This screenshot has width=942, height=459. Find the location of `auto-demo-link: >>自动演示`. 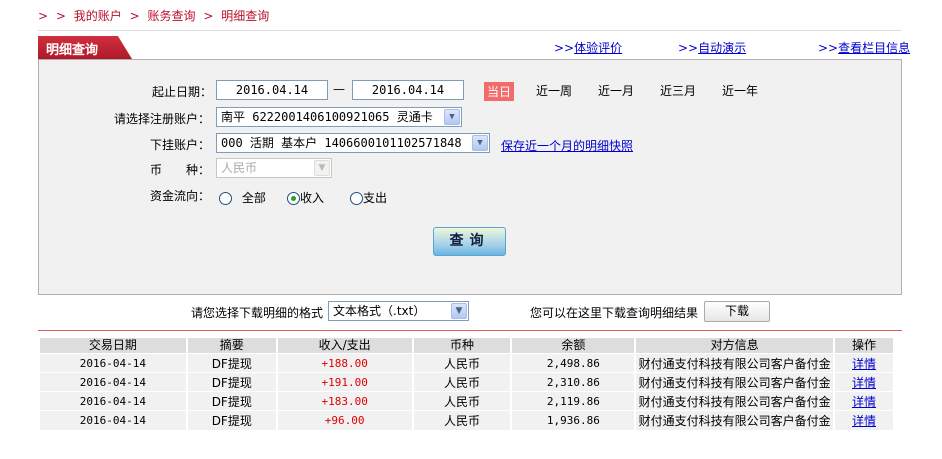

auto-demo-link: >>自动演示 is located at coordinates (712, 47).